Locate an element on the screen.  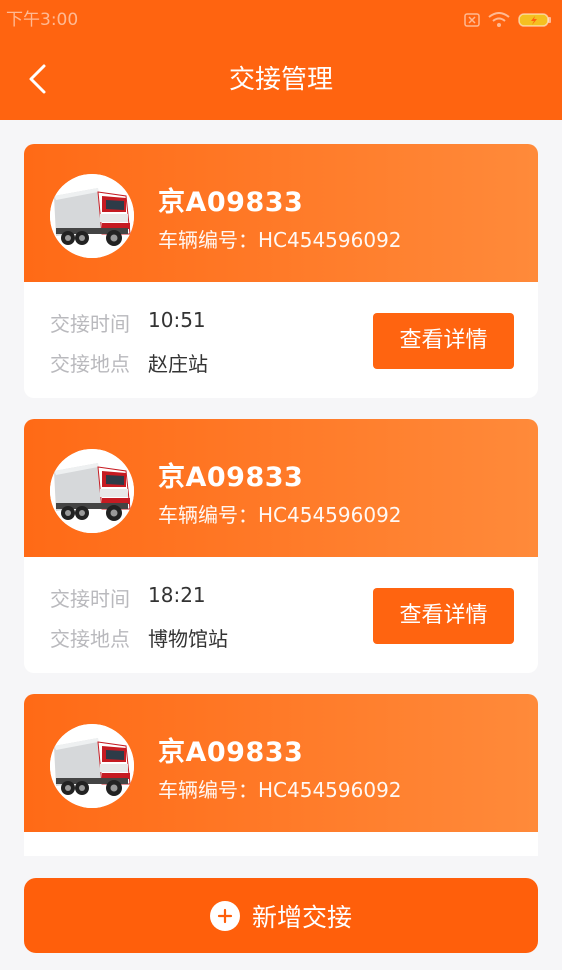
plus-circle-icon is located at coordinates (224, 915).